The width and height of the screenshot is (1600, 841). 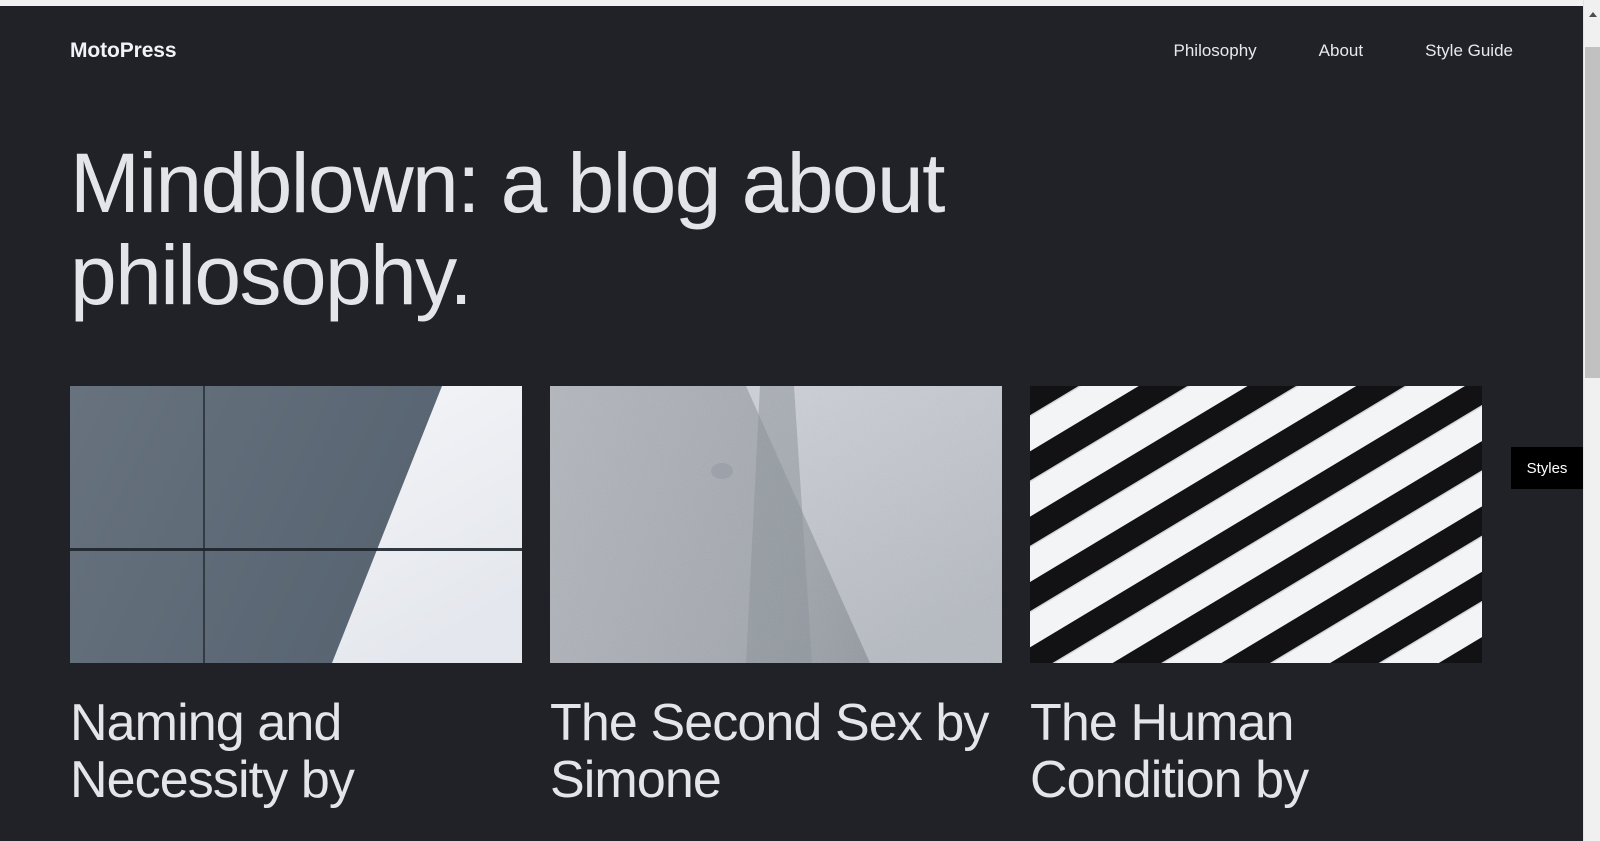 What do you see at coordinates (776, 524) in the screenshot?
I see `concrete-wall-texture-photo` at bounding box center [776, 524].